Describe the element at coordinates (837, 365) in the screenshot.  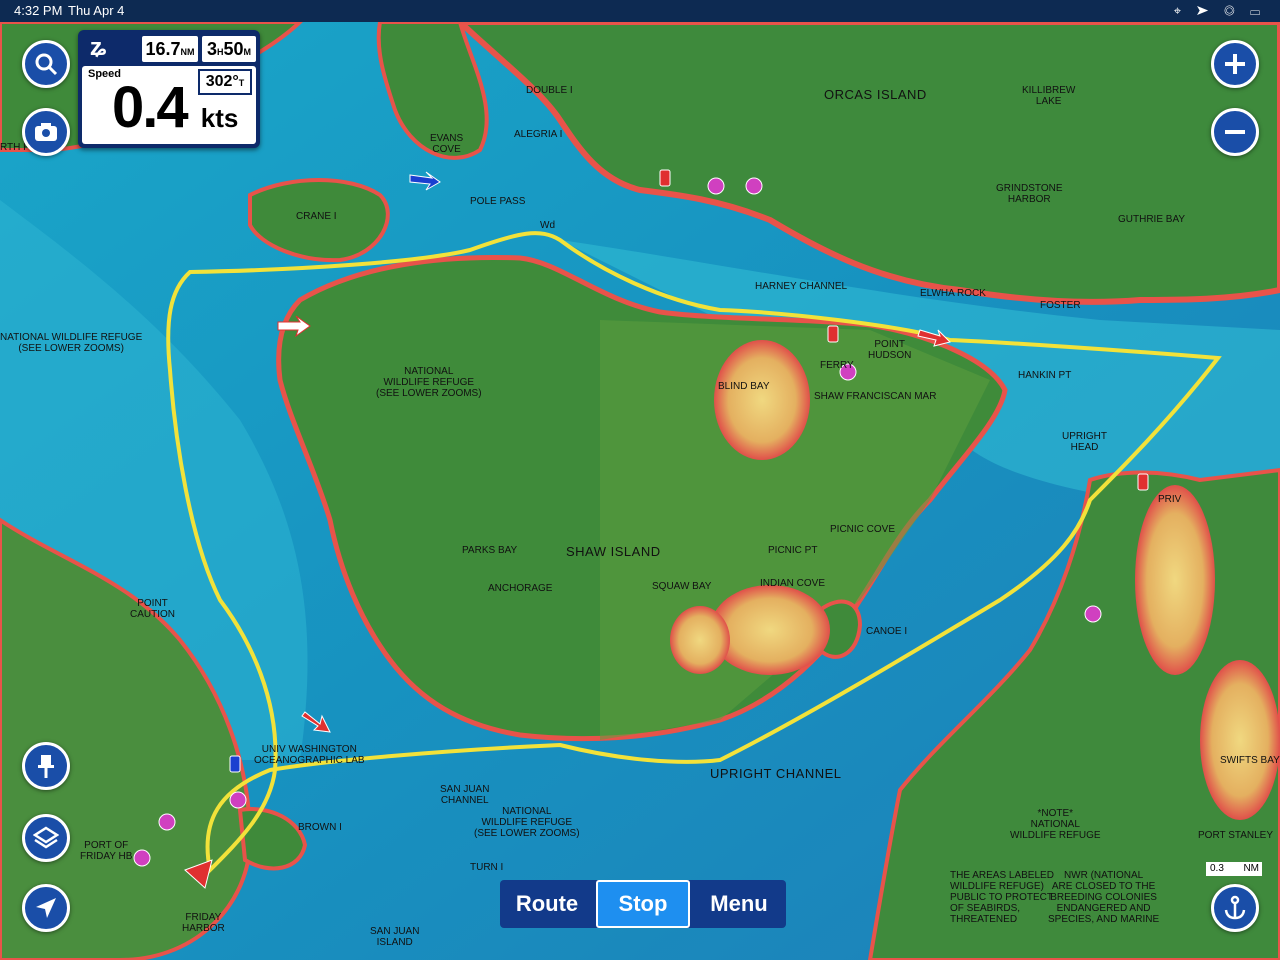
I see `label-ferry: FERRY` at that location.